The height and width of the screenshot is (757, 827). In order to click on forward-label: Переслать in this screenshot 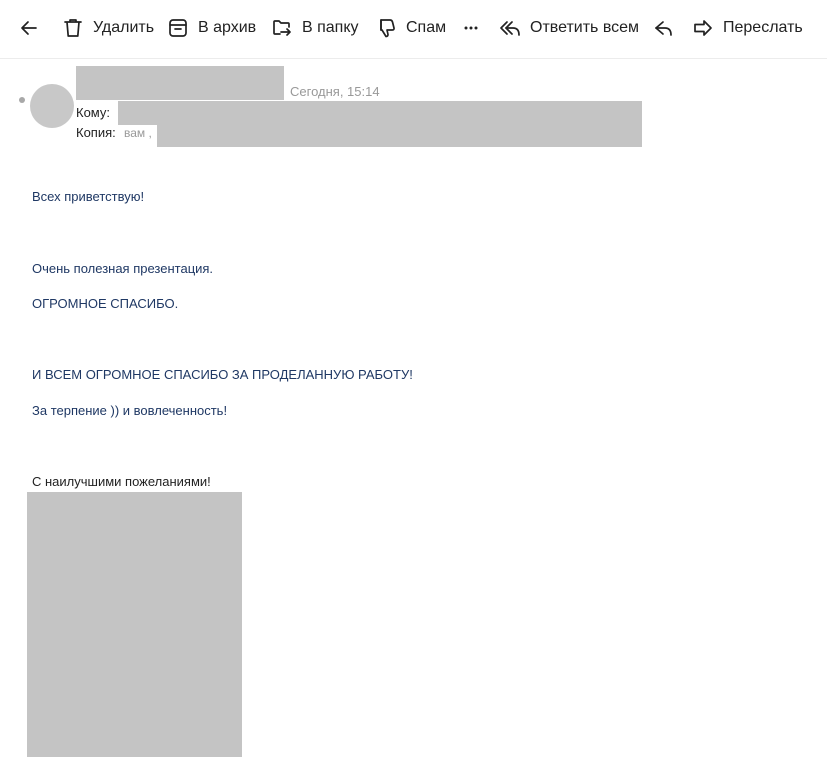, I will do `click(763, 27)`.